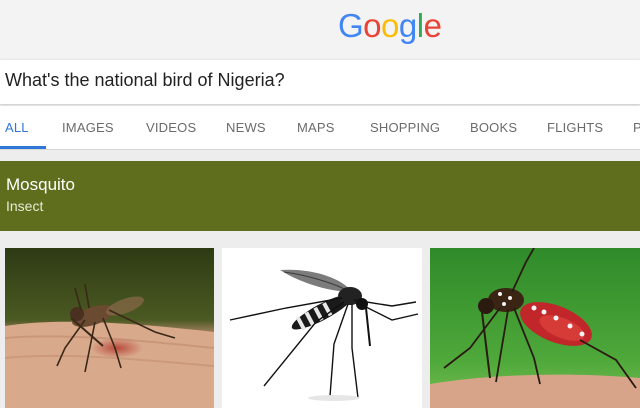 Image resolution: width=640 pixels, height=408 pixels. I want to click on logo-letter-l: l, so click(420, 25).